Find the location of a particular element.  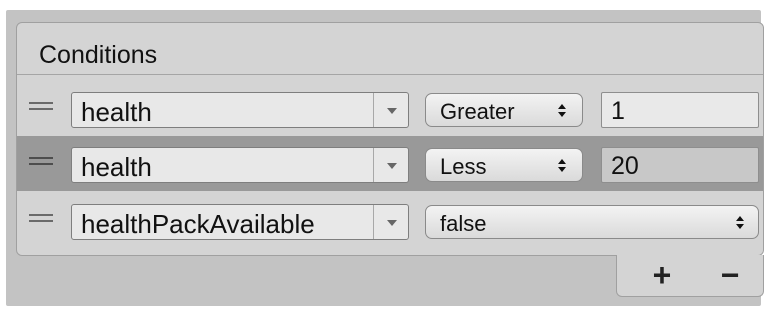

operator-value: Less is located at coordinates (463, 166).